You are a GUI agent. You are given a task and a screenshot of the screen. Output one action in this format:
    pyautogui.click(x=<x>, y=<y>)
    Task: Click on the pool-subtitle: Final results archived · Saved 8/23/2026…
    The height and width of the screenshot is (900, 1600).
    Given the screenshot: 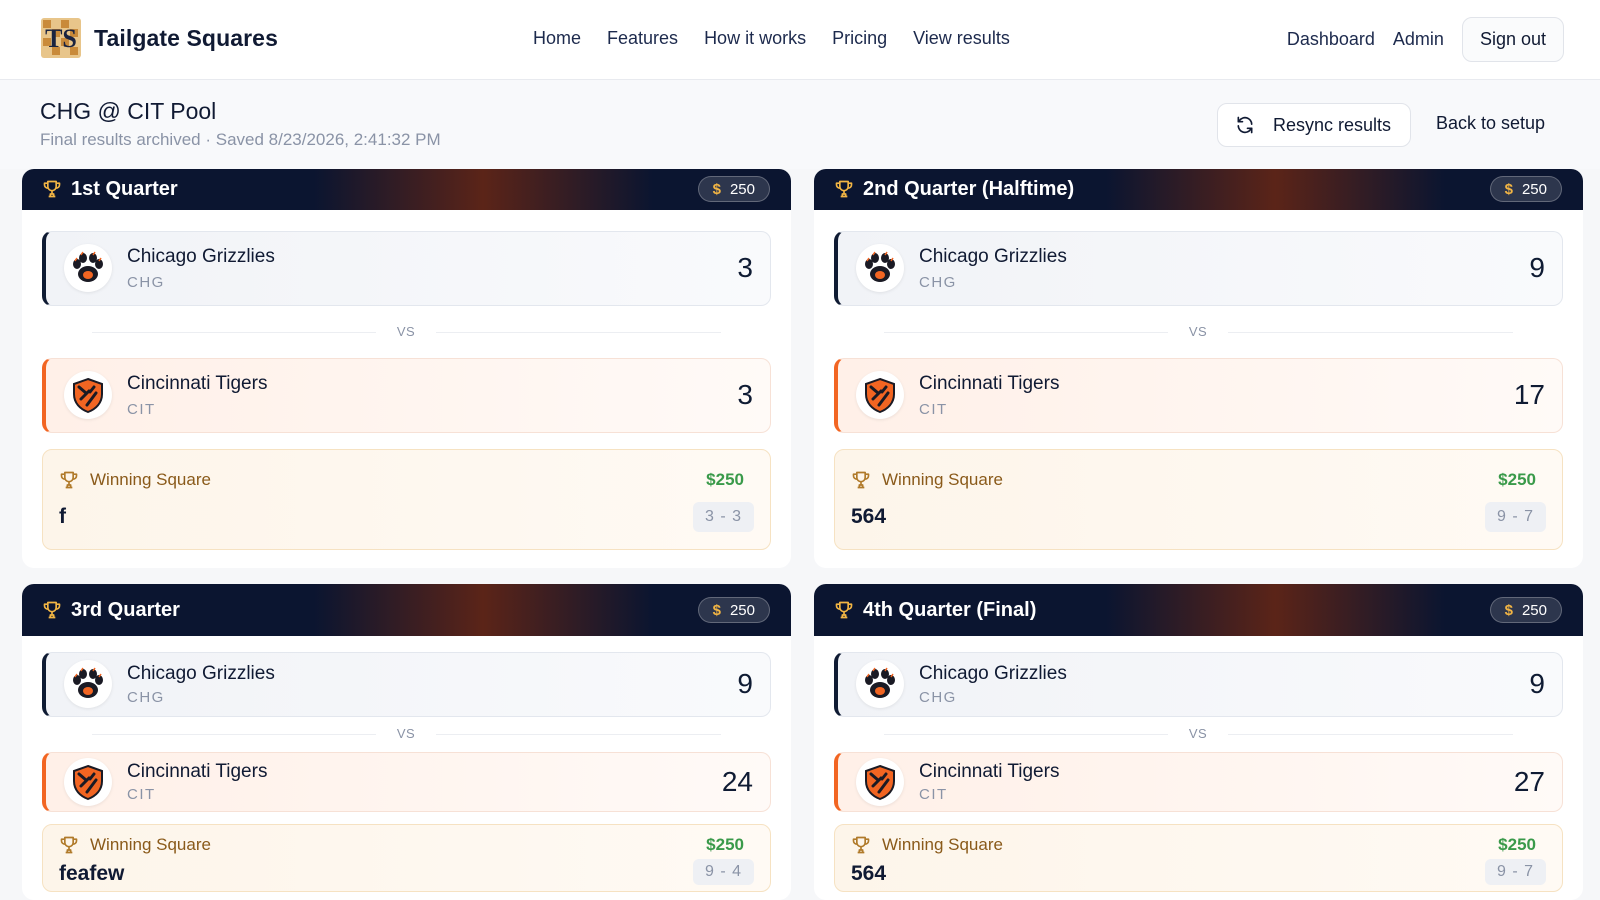 What is the action you would take?
    pyautogui.click(x=240, y=139)
    